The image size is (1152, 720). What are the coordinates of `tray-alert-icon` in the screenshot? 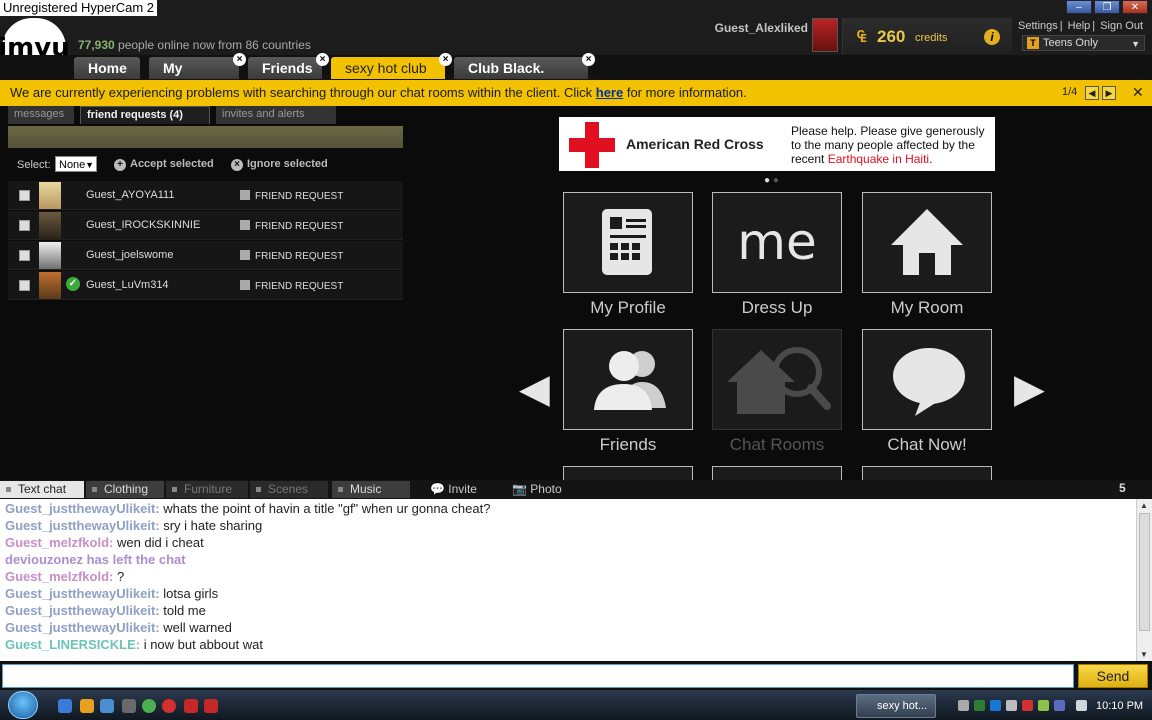 It's located at (1027, 705).